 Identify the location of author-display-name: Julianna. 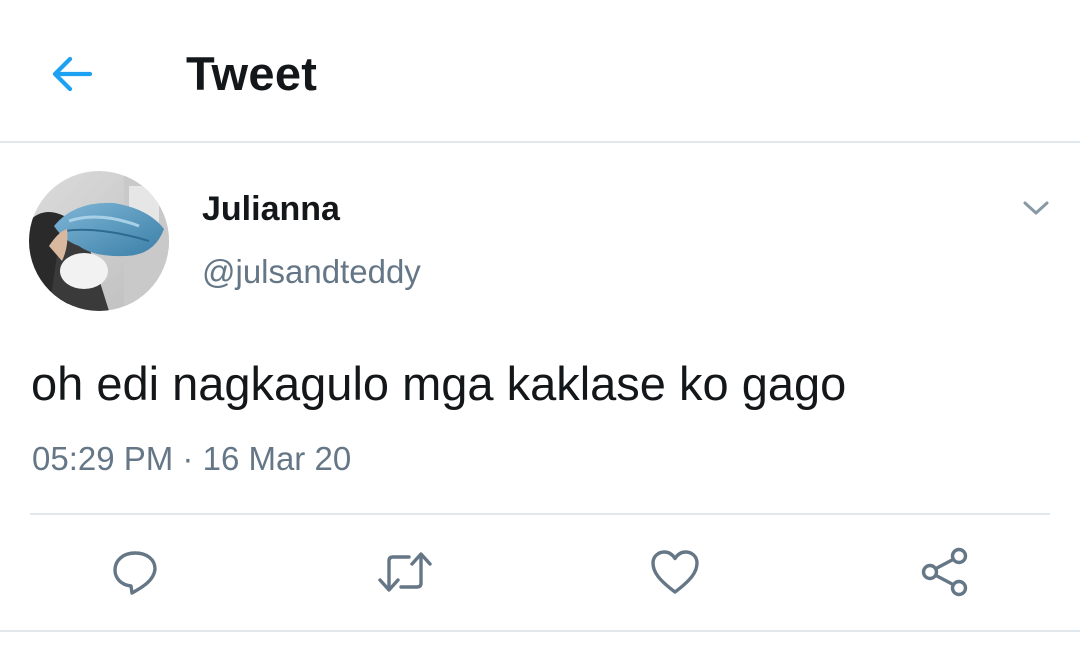
(271, 209).